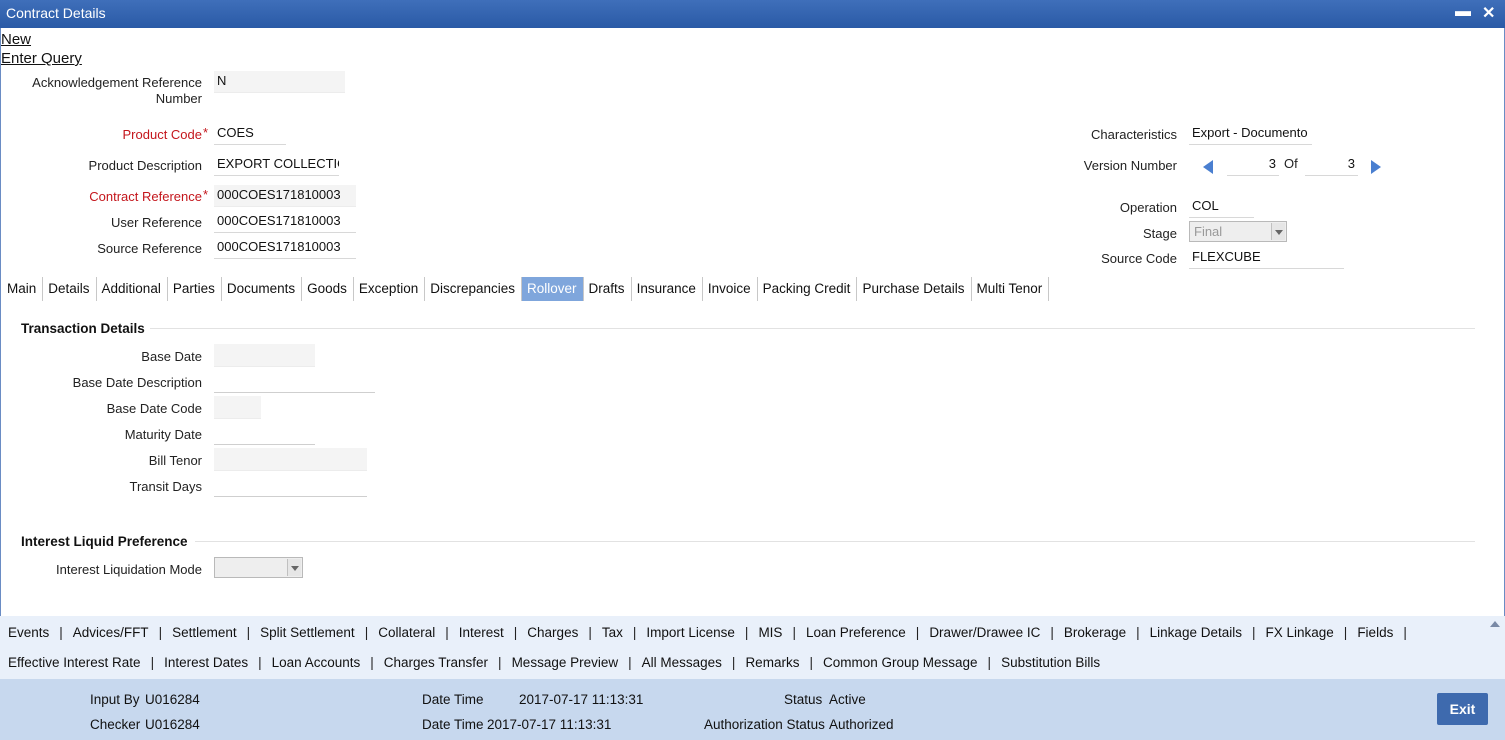  What do you see at coordinates (835, 541) in the screenshot?
I see `section-divider` at bounding box center [835, 541].